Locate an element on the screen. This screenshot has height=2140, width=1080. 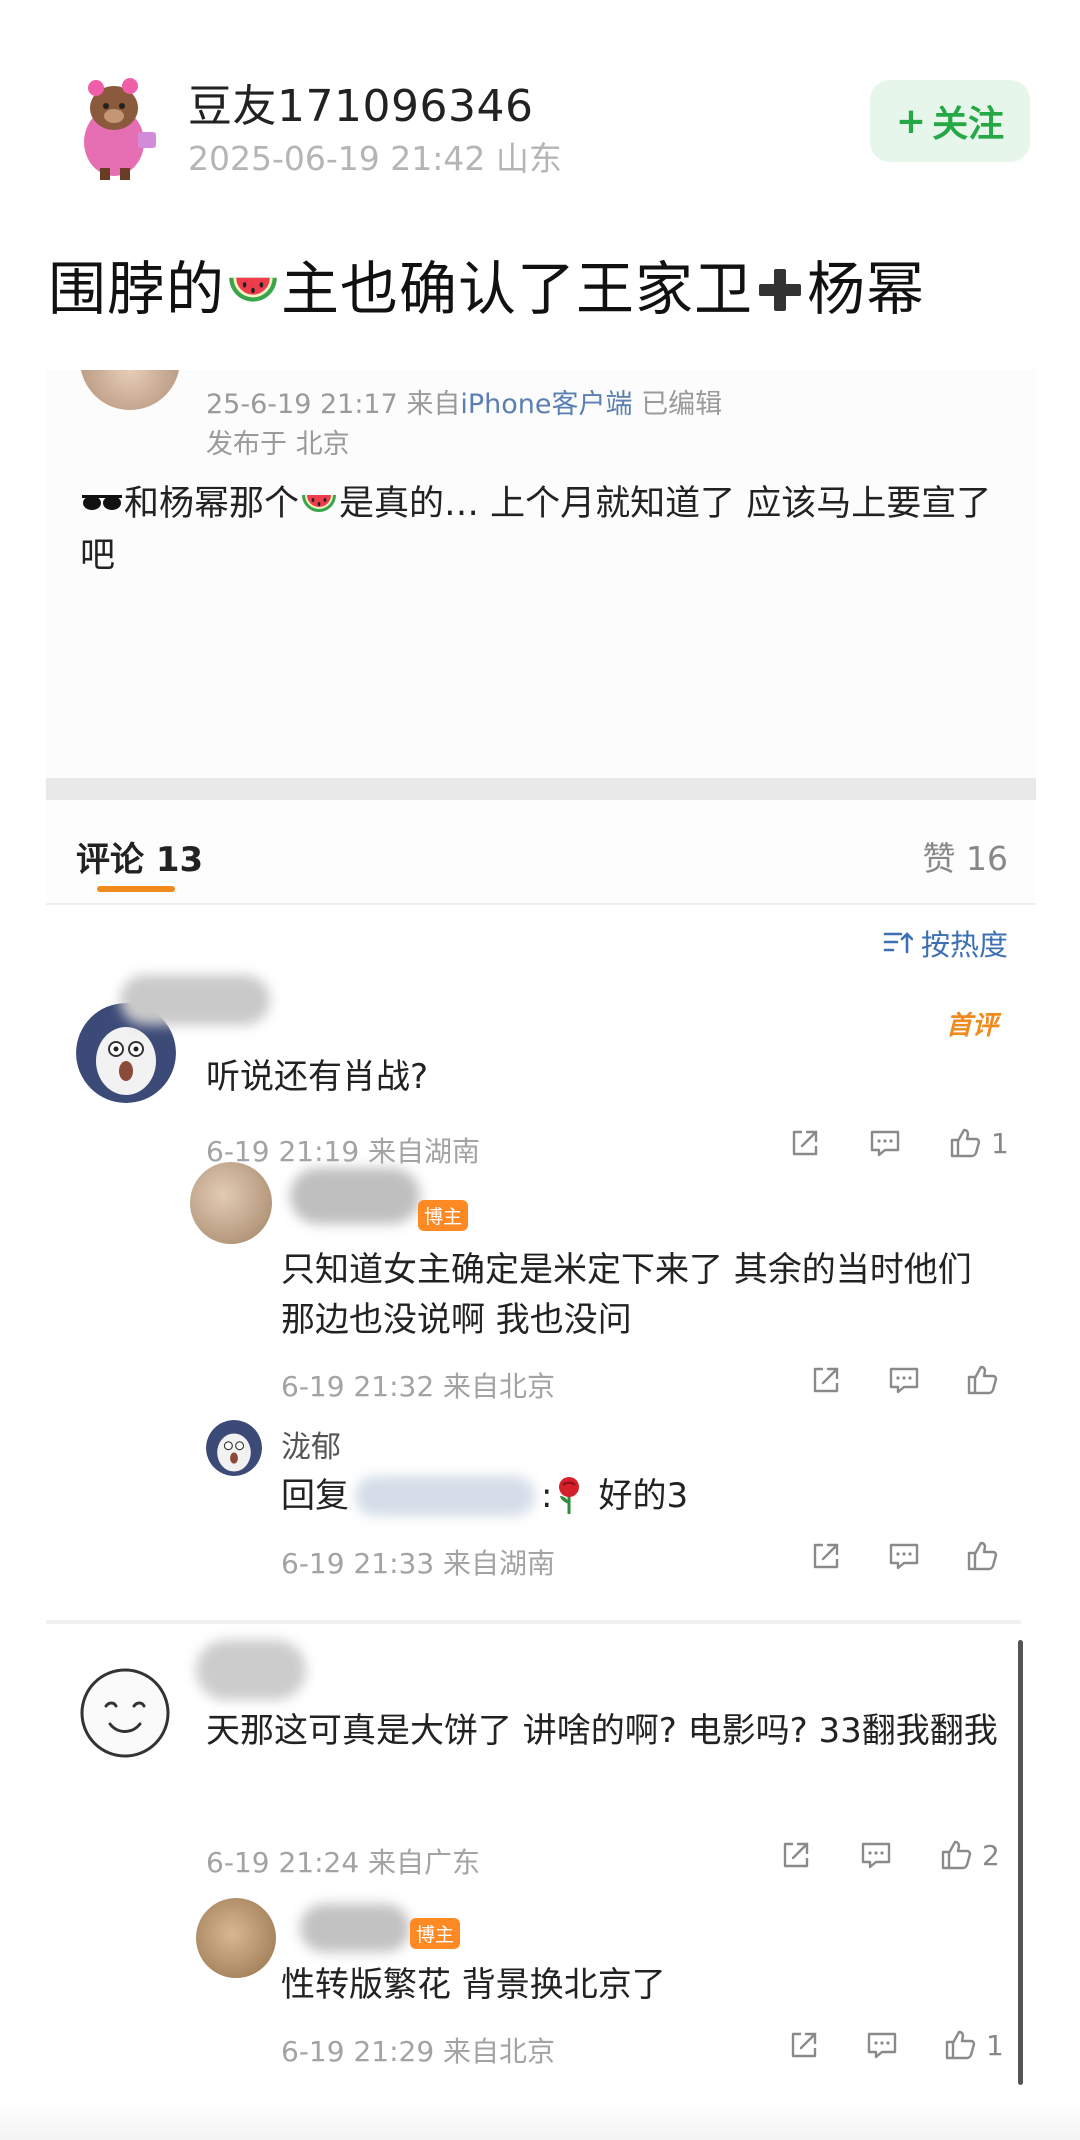
reply-actions: 1 is located at coordinates (895, 2045).